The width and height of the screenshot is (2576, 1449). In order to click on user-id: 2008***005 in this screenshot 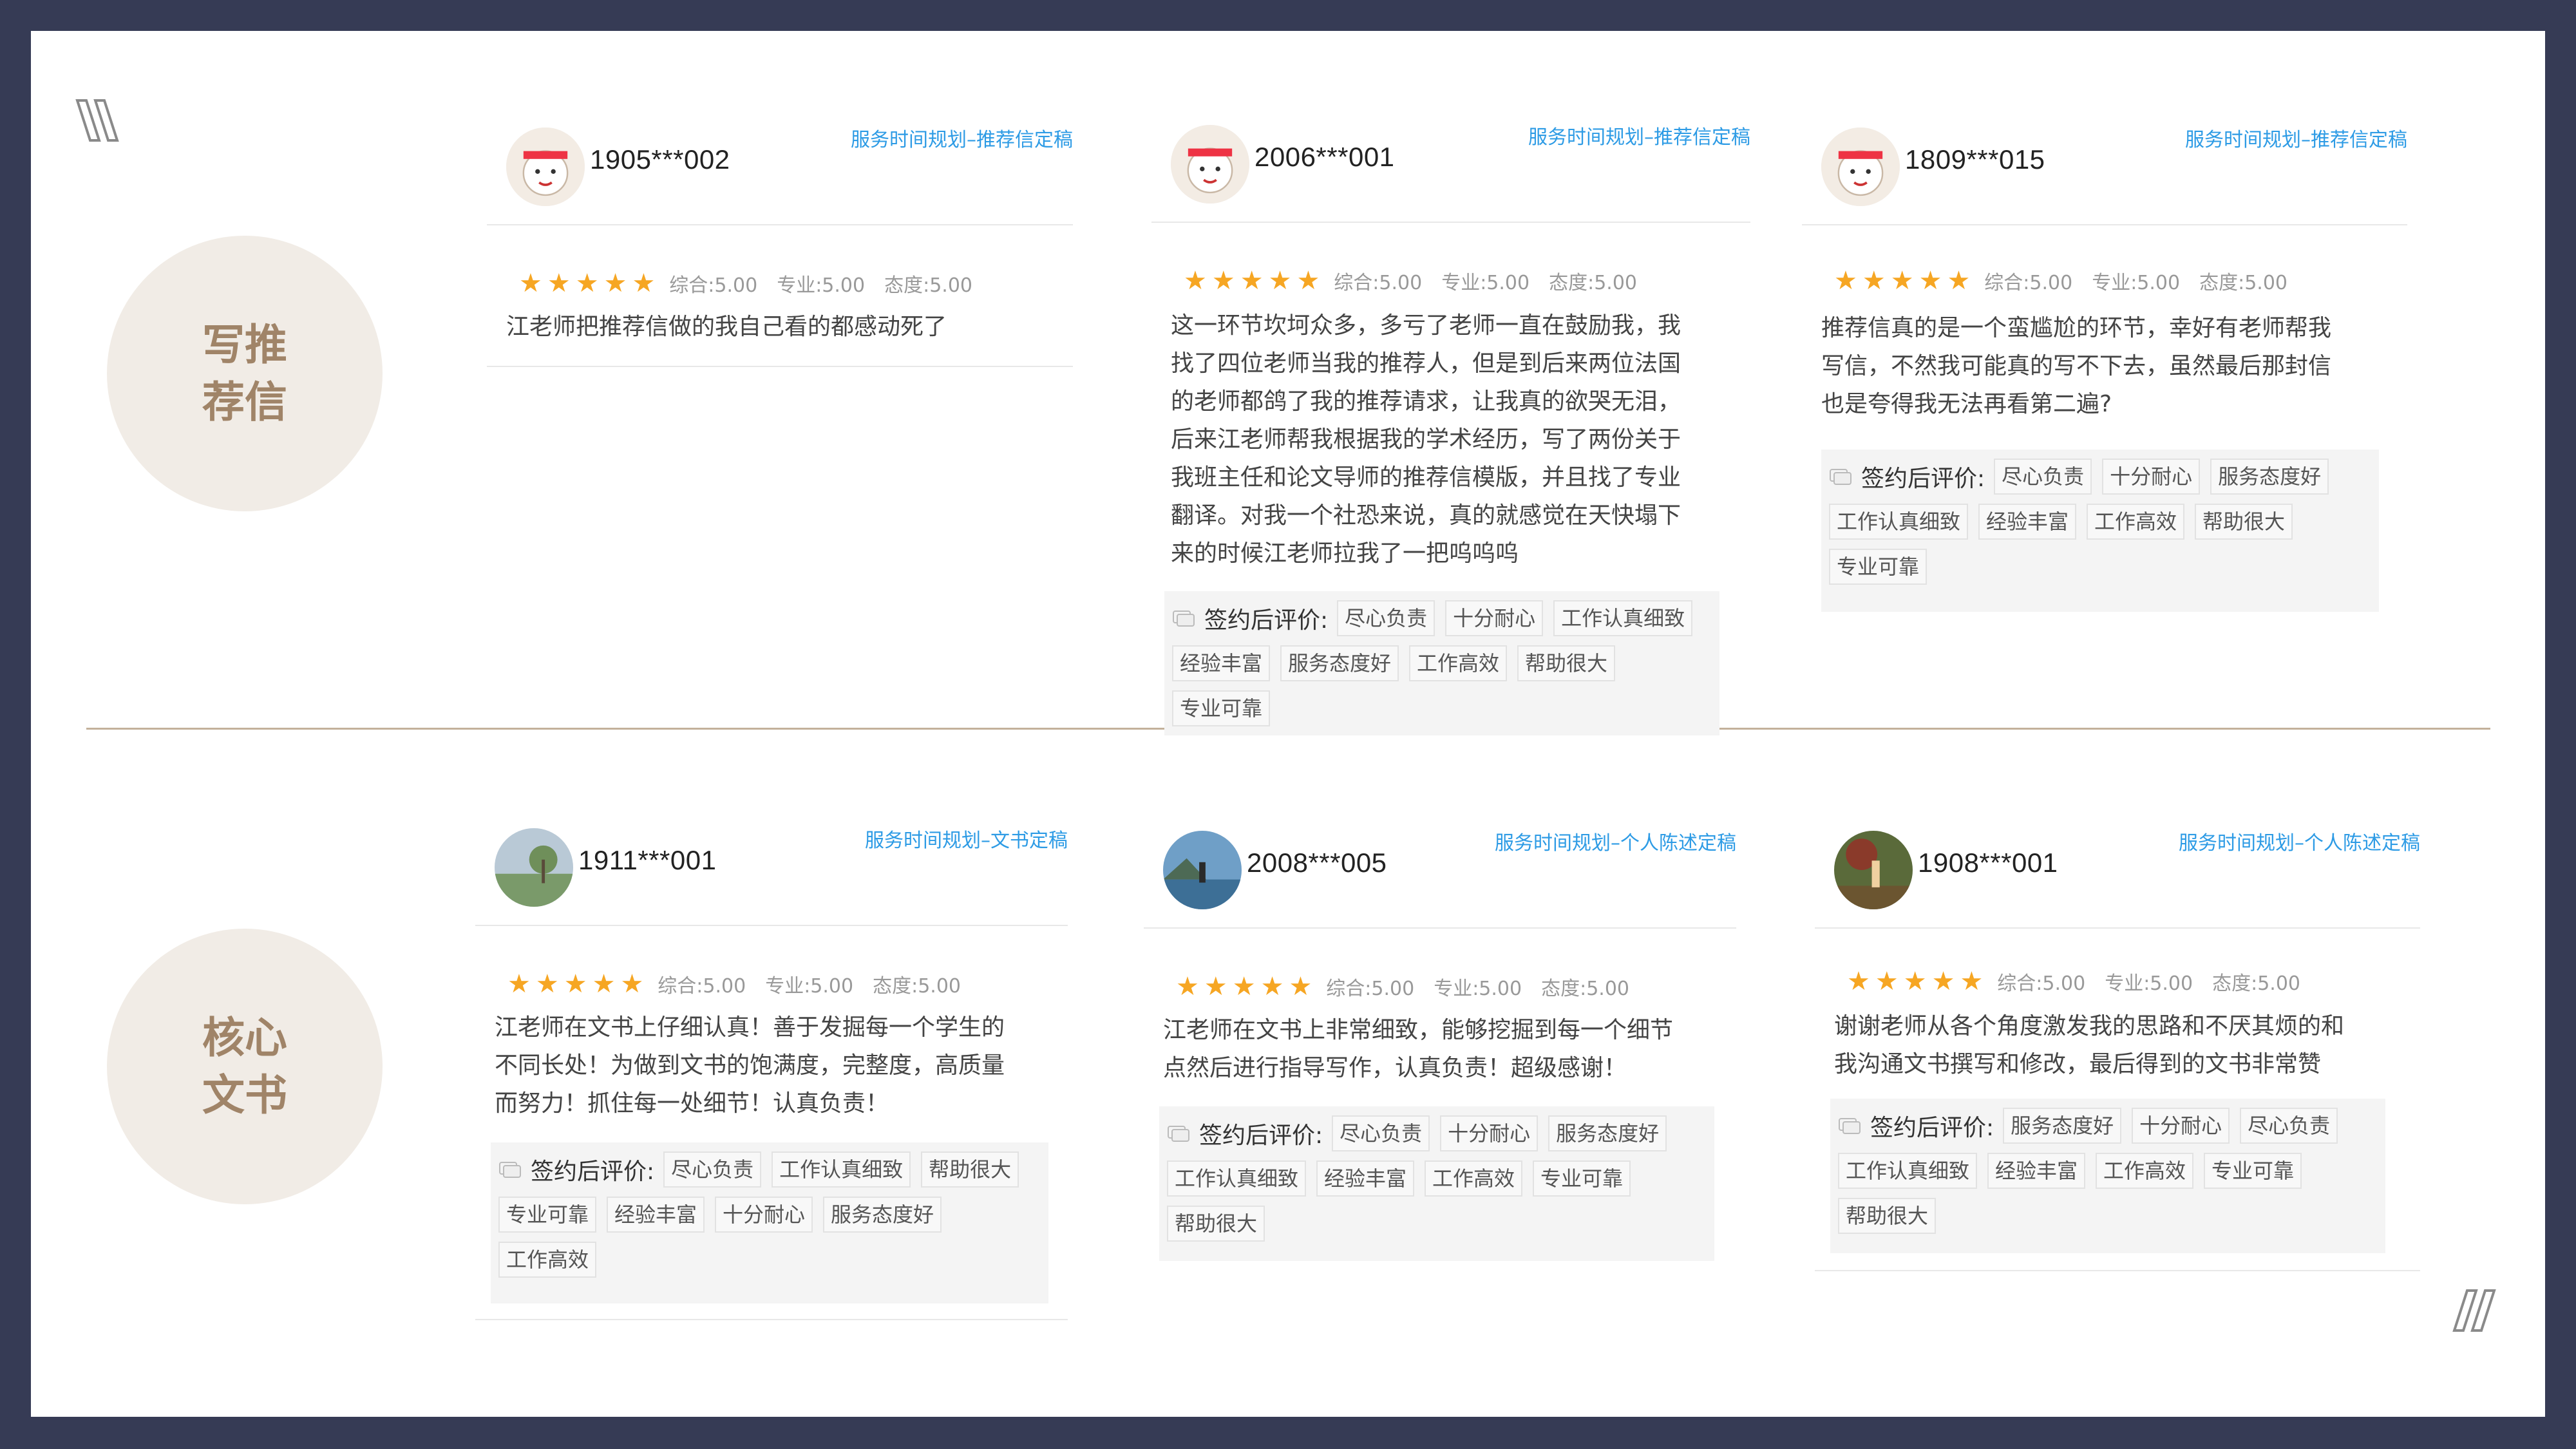, I will do `click(1317, 863)`.